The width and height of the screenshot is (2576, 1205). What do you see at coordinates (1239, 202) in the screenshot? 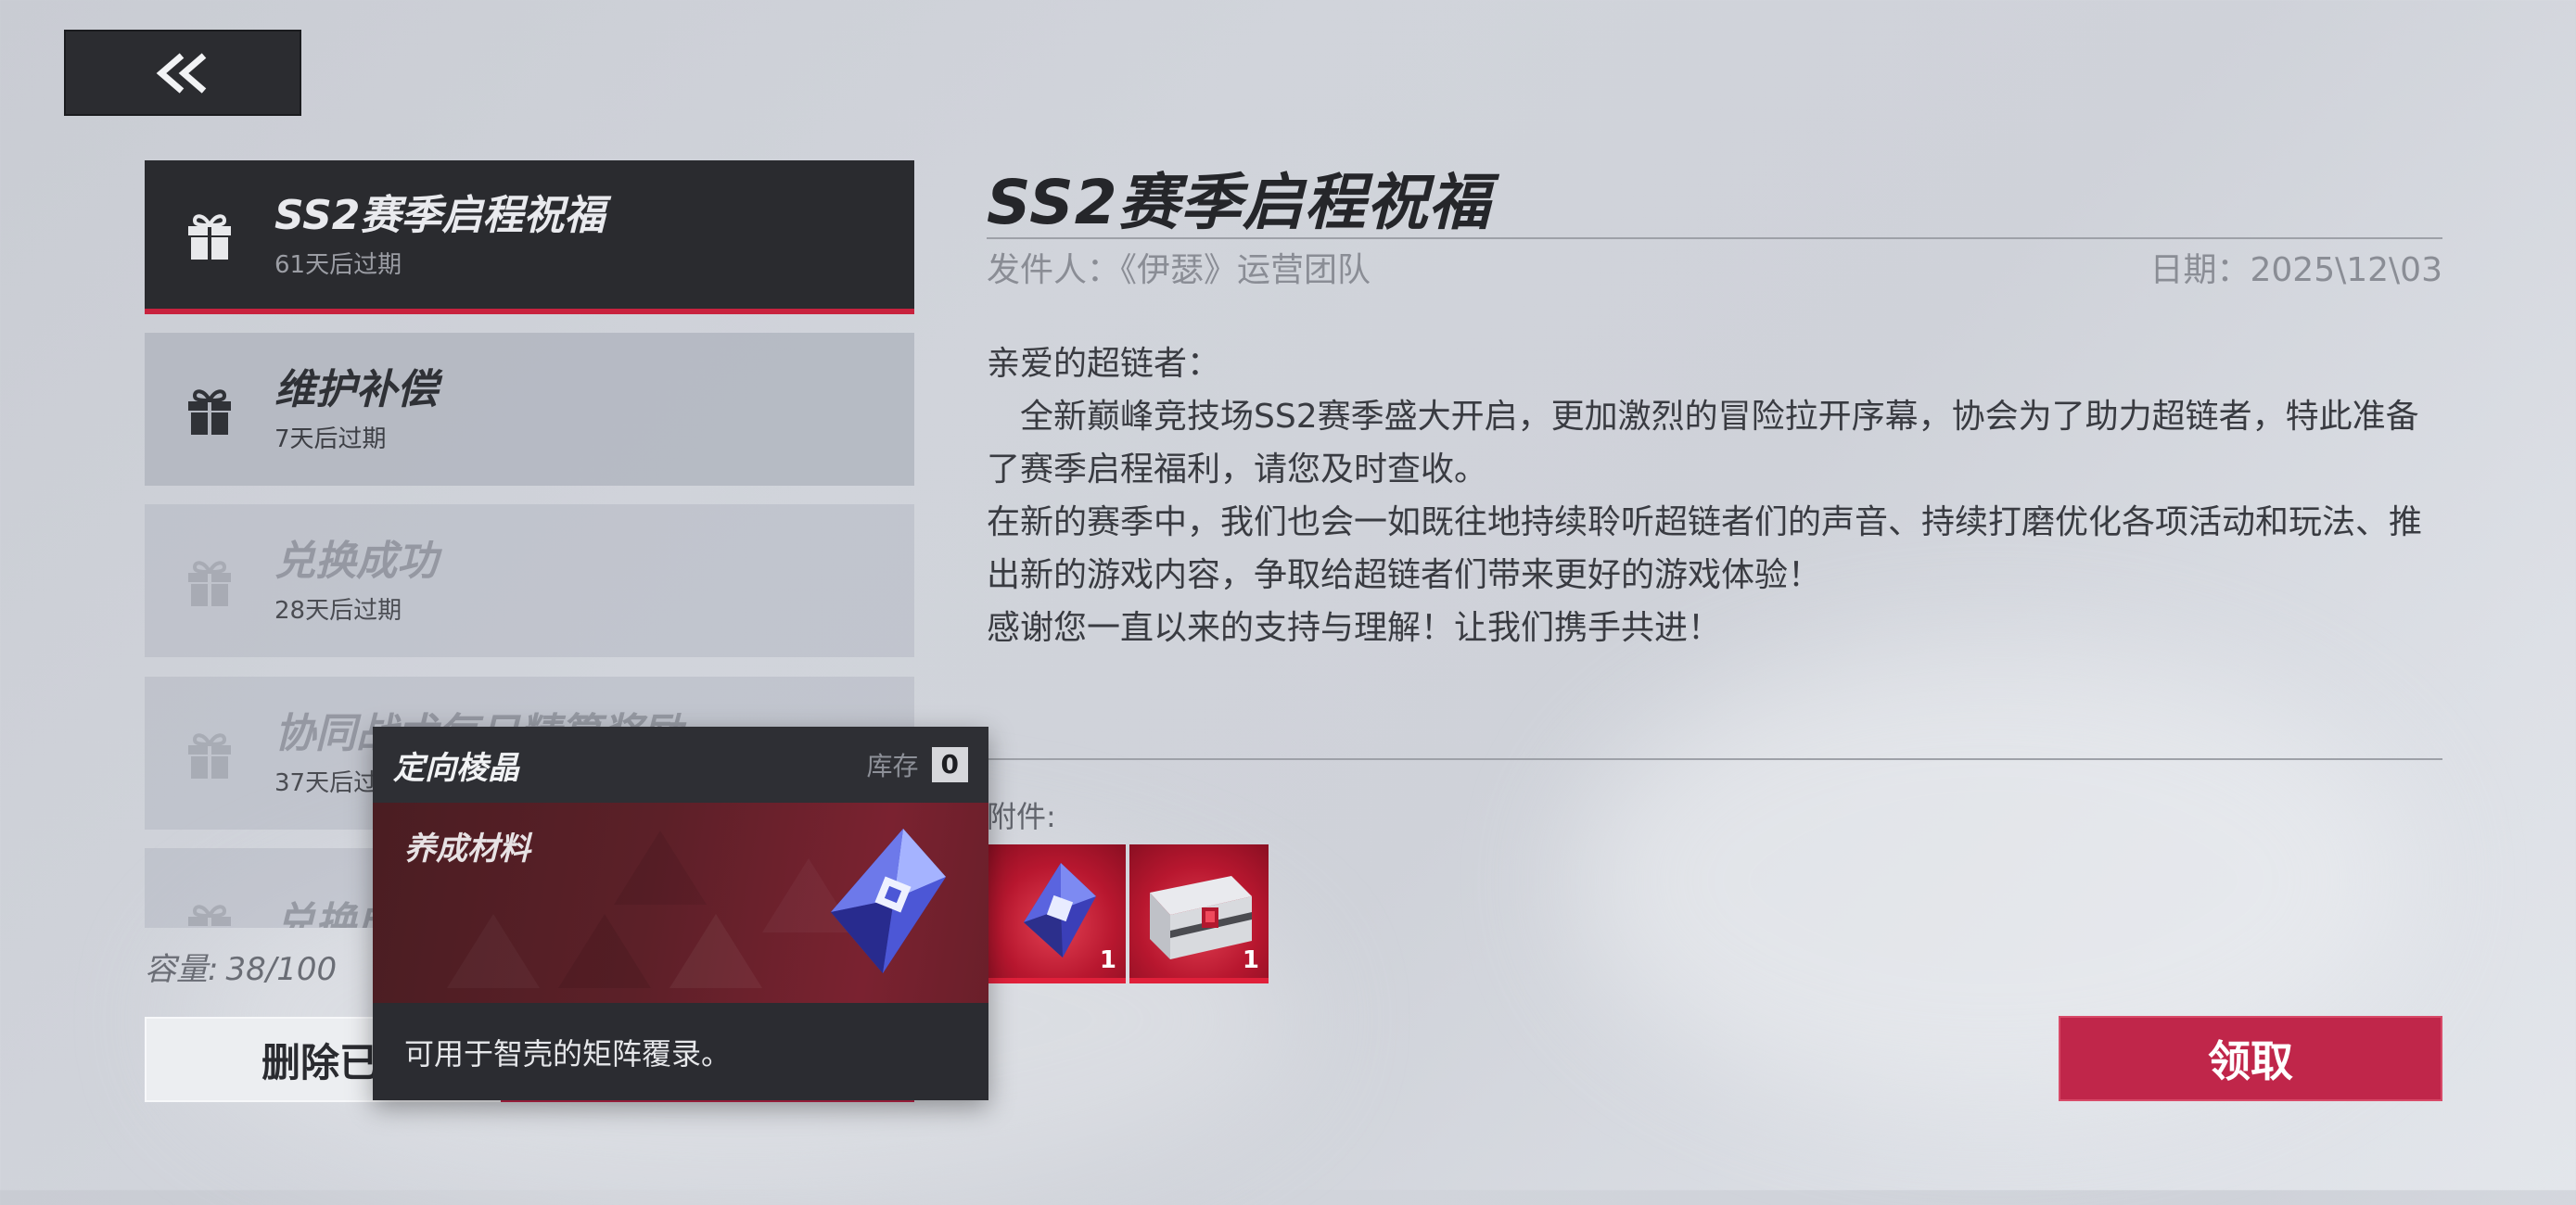
I see `mail-detail-title: SS2赛季启程祝福` at bounding box center [1239, 202].